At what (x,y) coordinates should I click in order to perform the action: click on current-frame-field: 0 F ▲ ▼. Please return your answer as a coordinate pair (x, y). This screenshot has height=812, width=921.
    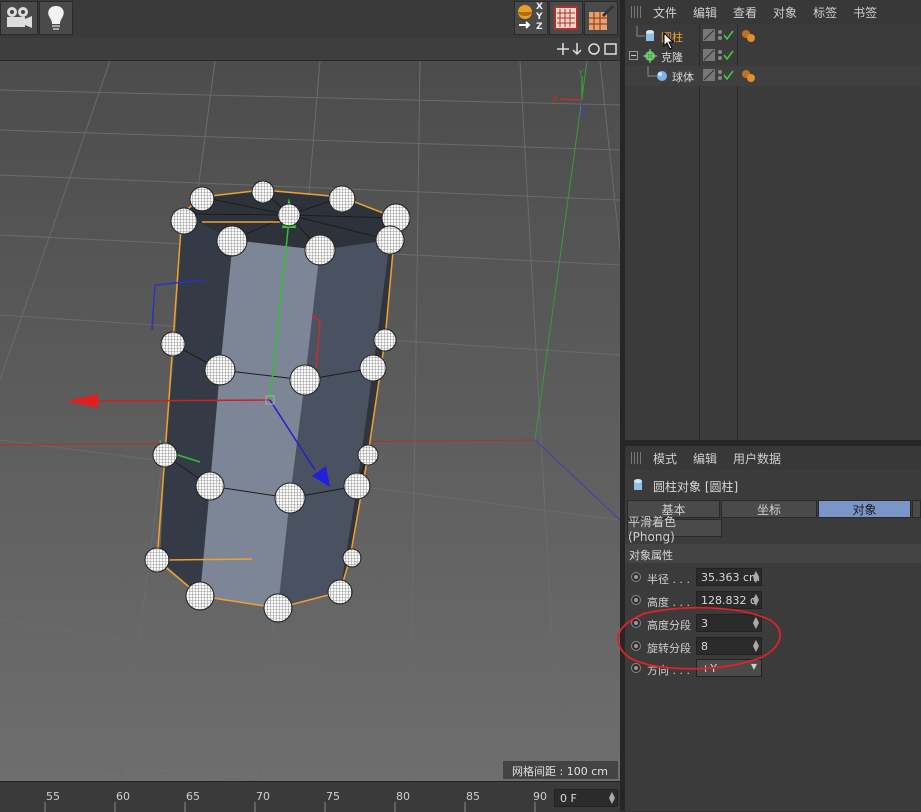
    Looking at the image, I should click on (586, 798).